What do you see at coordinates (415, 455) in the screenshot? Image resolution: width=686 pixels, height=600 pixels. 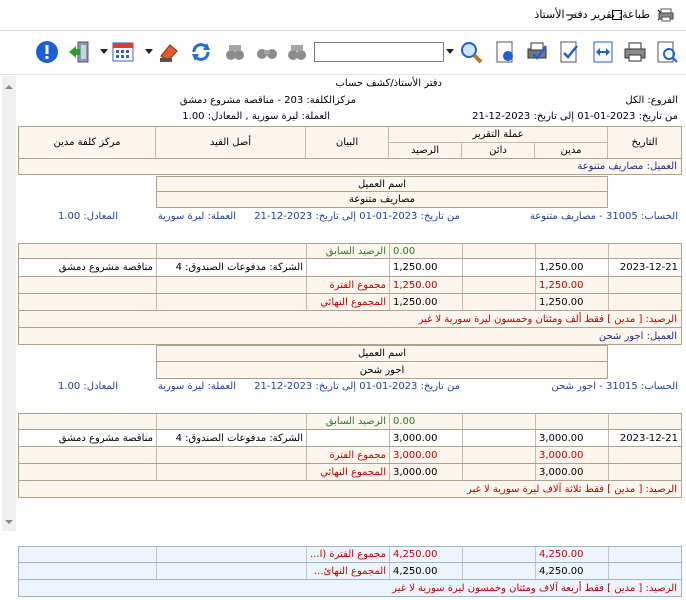 I see `period-balance: 3,000.00` at bounding box center [415, 455].